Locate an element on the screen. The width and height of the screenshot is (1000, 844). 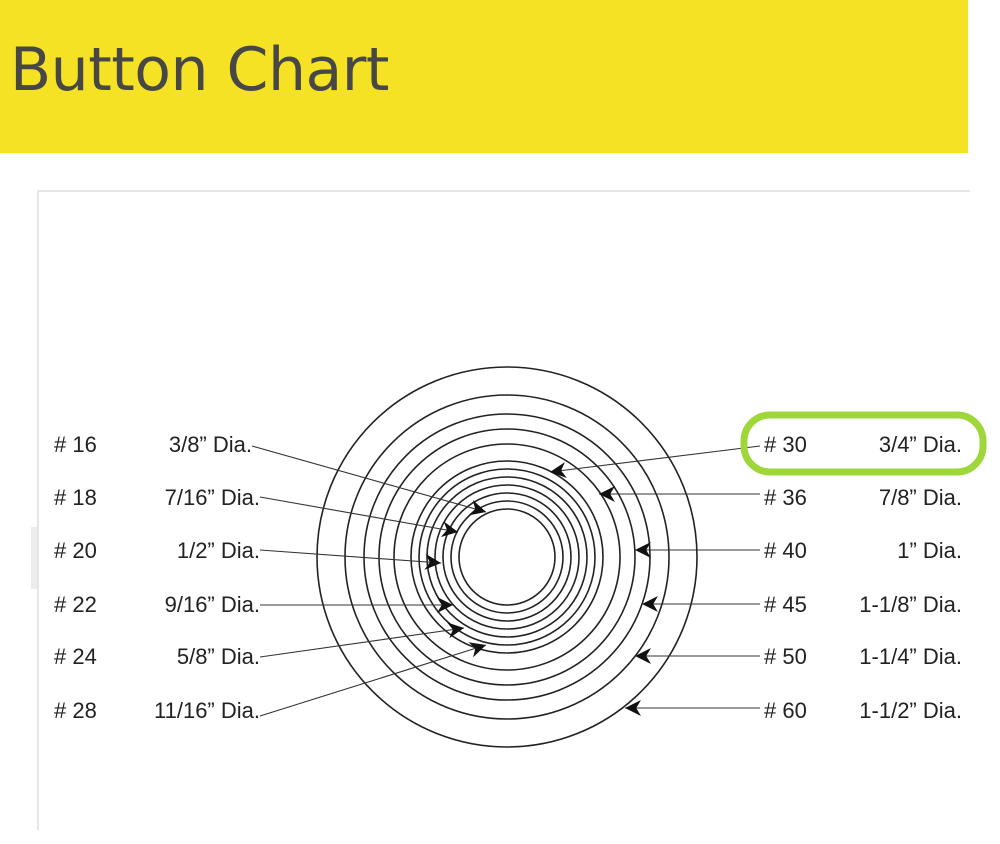
label-diameter-30: 3/4” Dia. is located at coordinates (920, 444).